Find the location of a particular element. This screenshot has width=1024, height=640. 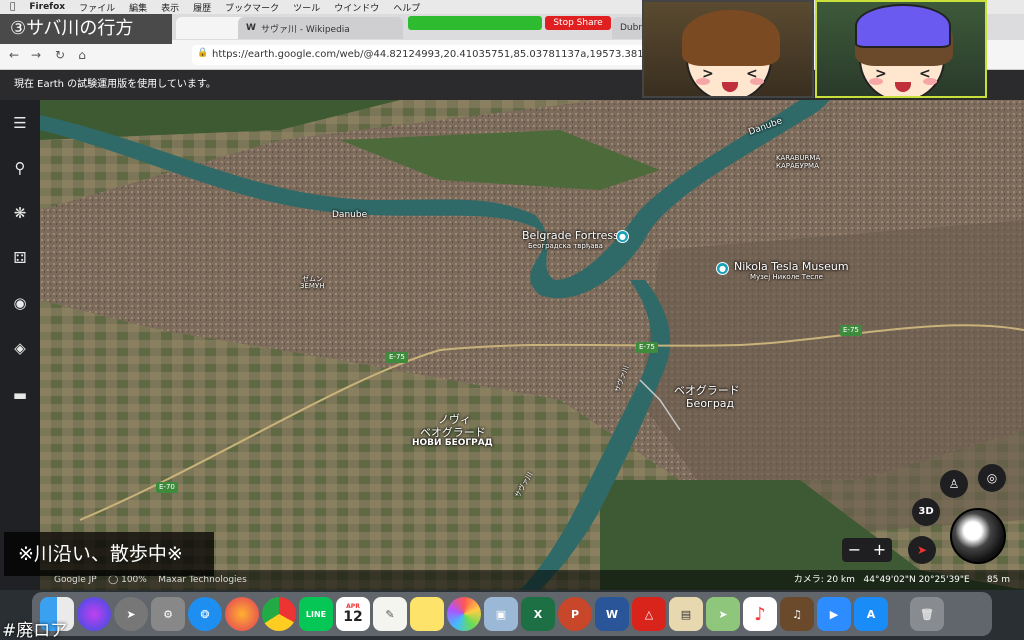

map-label-zemun-sr: ЗЕМУН is located at coordinates (312, 286).